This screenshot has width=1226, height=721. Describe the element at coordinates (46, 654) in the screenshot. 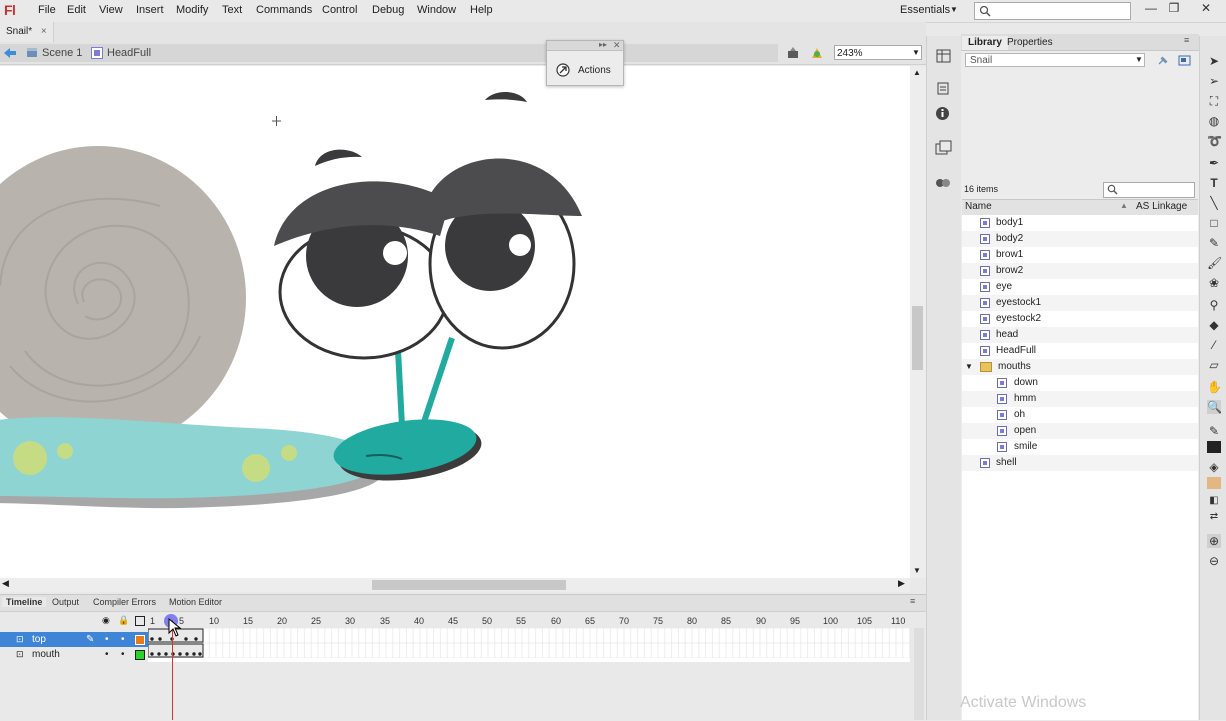

I see `layer-name: mouth` at that location.